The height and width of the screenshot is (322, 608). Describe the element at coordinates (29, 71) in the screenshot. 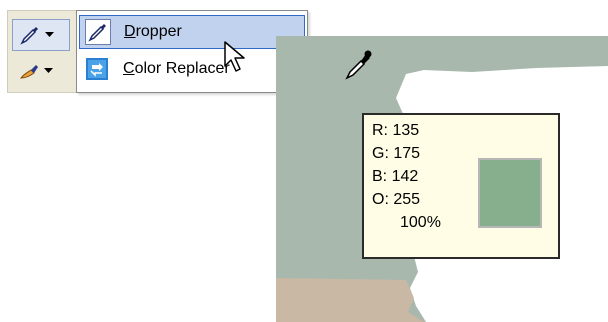

I see `brush-icon` at that location.